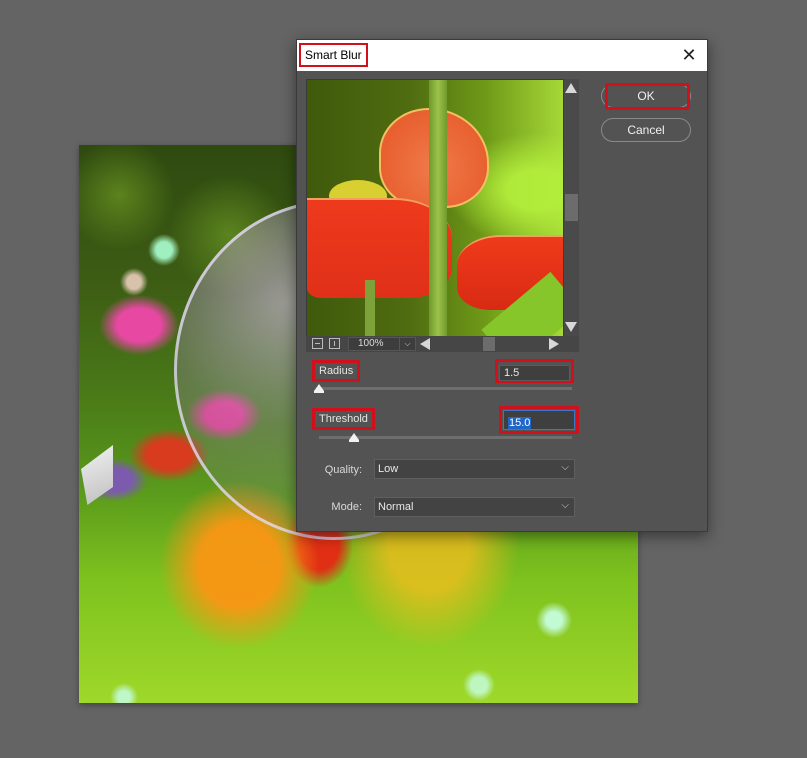 The width and height of the screenshot is (807, 758). What do you see at coordinates (571, 327) in the screenshot?
I see `scroll-down-arrow-icon` at bounding box center [571, 327].